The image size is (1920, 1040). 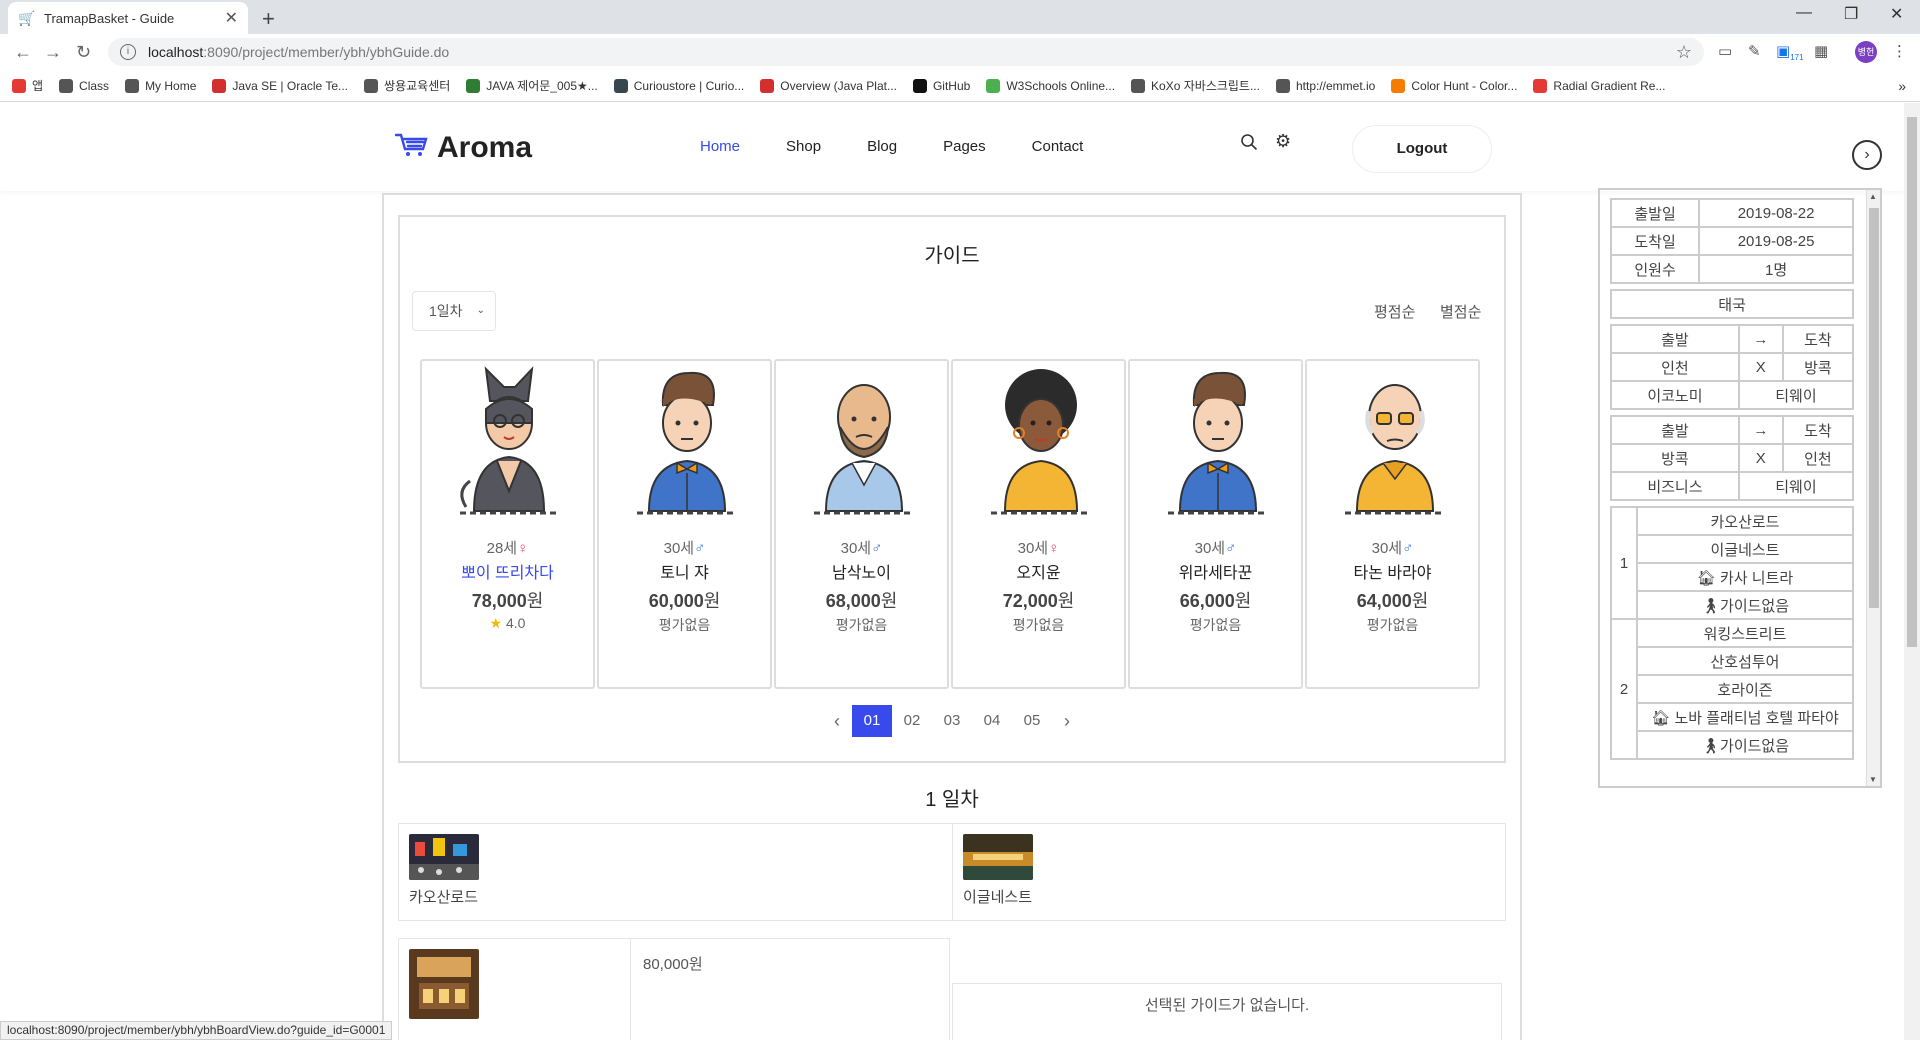 I want to click on guide-card: 30세♂ 위라세타꾼 66,000원 평가없음, so click(x=1215, y=524).